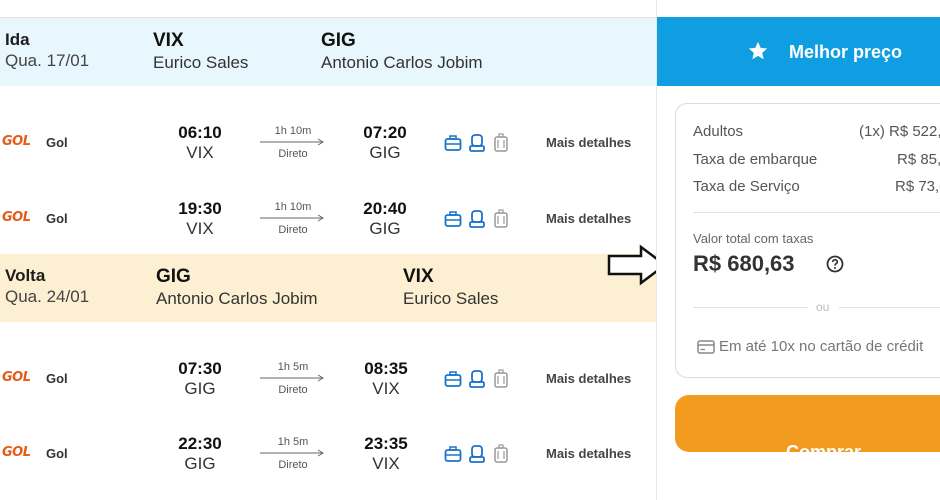 The height and width of the screenshot is (500, 940). Describe the element at coordinates (173, 276) in the screenshot. I see `origin-code: GIG` at that location.